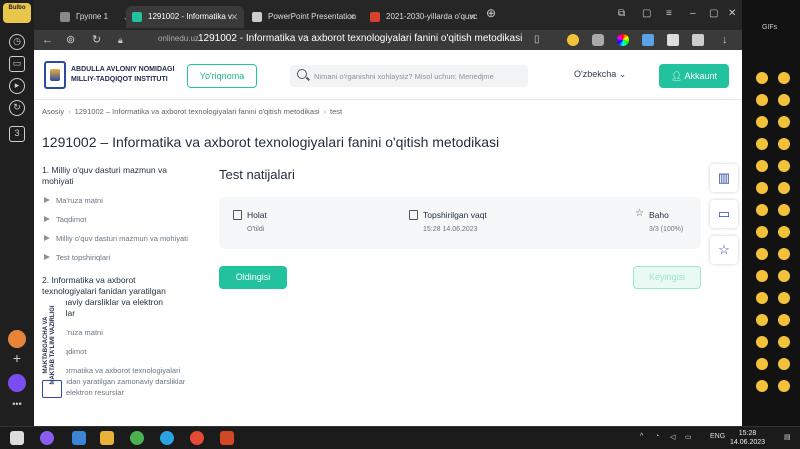 The height and width of the screenshot is (449, 800). What do you see at coordinates (418, 76) in the screenshot?
I see `search-input` at bounding box center [418, 76].